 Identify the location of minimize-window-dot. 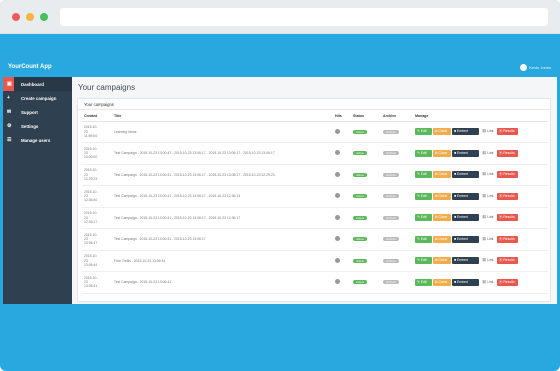
(30, 17).